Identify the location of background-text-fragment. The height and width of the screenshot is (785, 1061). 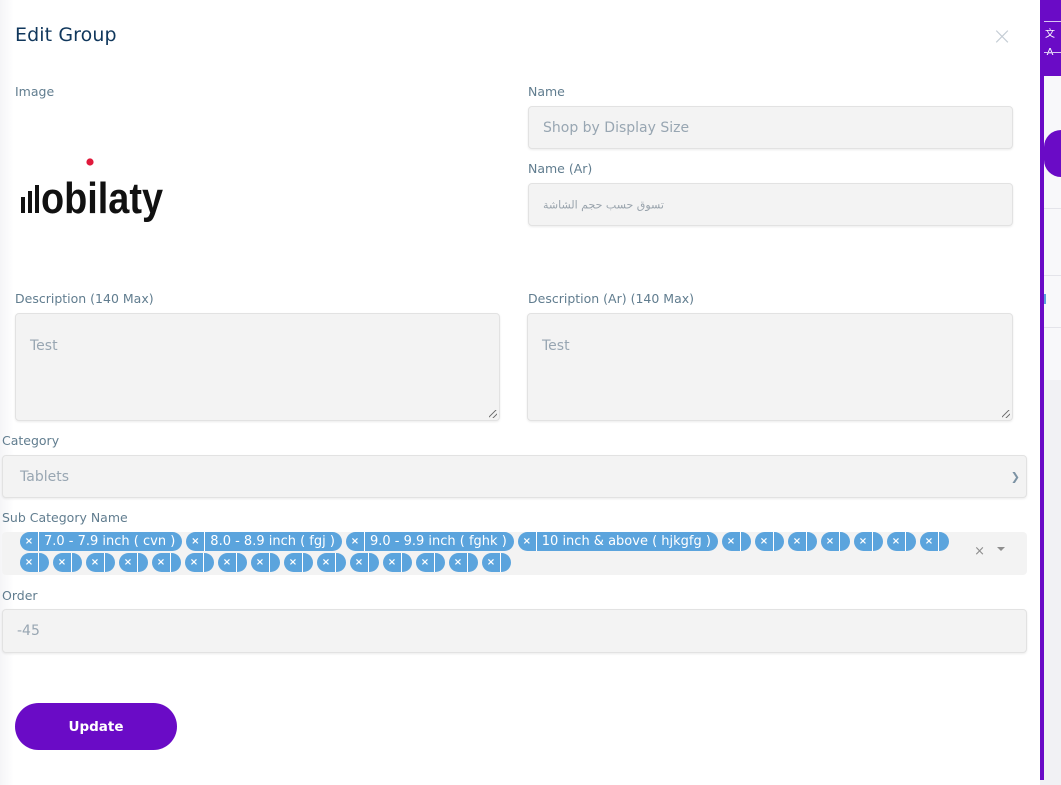
(1045, 299).